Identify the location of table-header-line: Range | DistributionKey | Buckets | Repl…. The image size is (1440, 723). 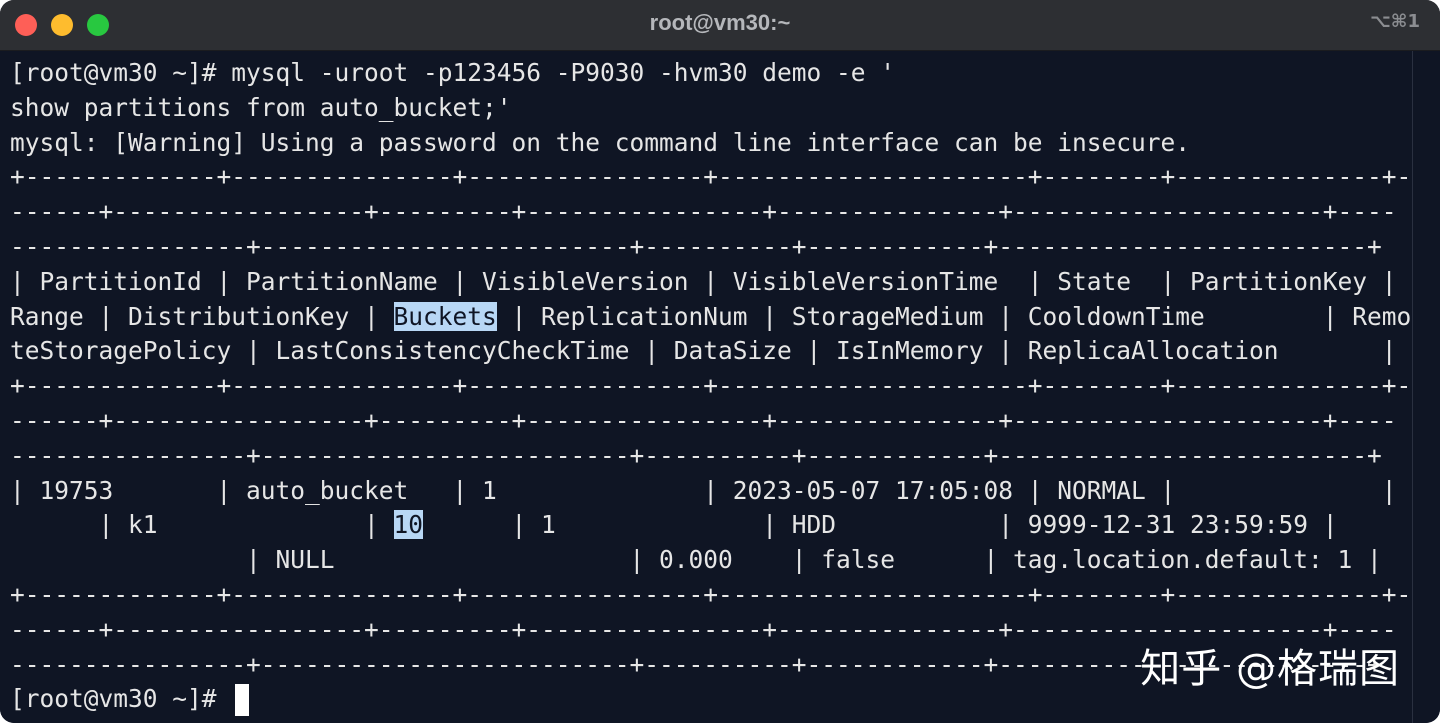
(710, 317).